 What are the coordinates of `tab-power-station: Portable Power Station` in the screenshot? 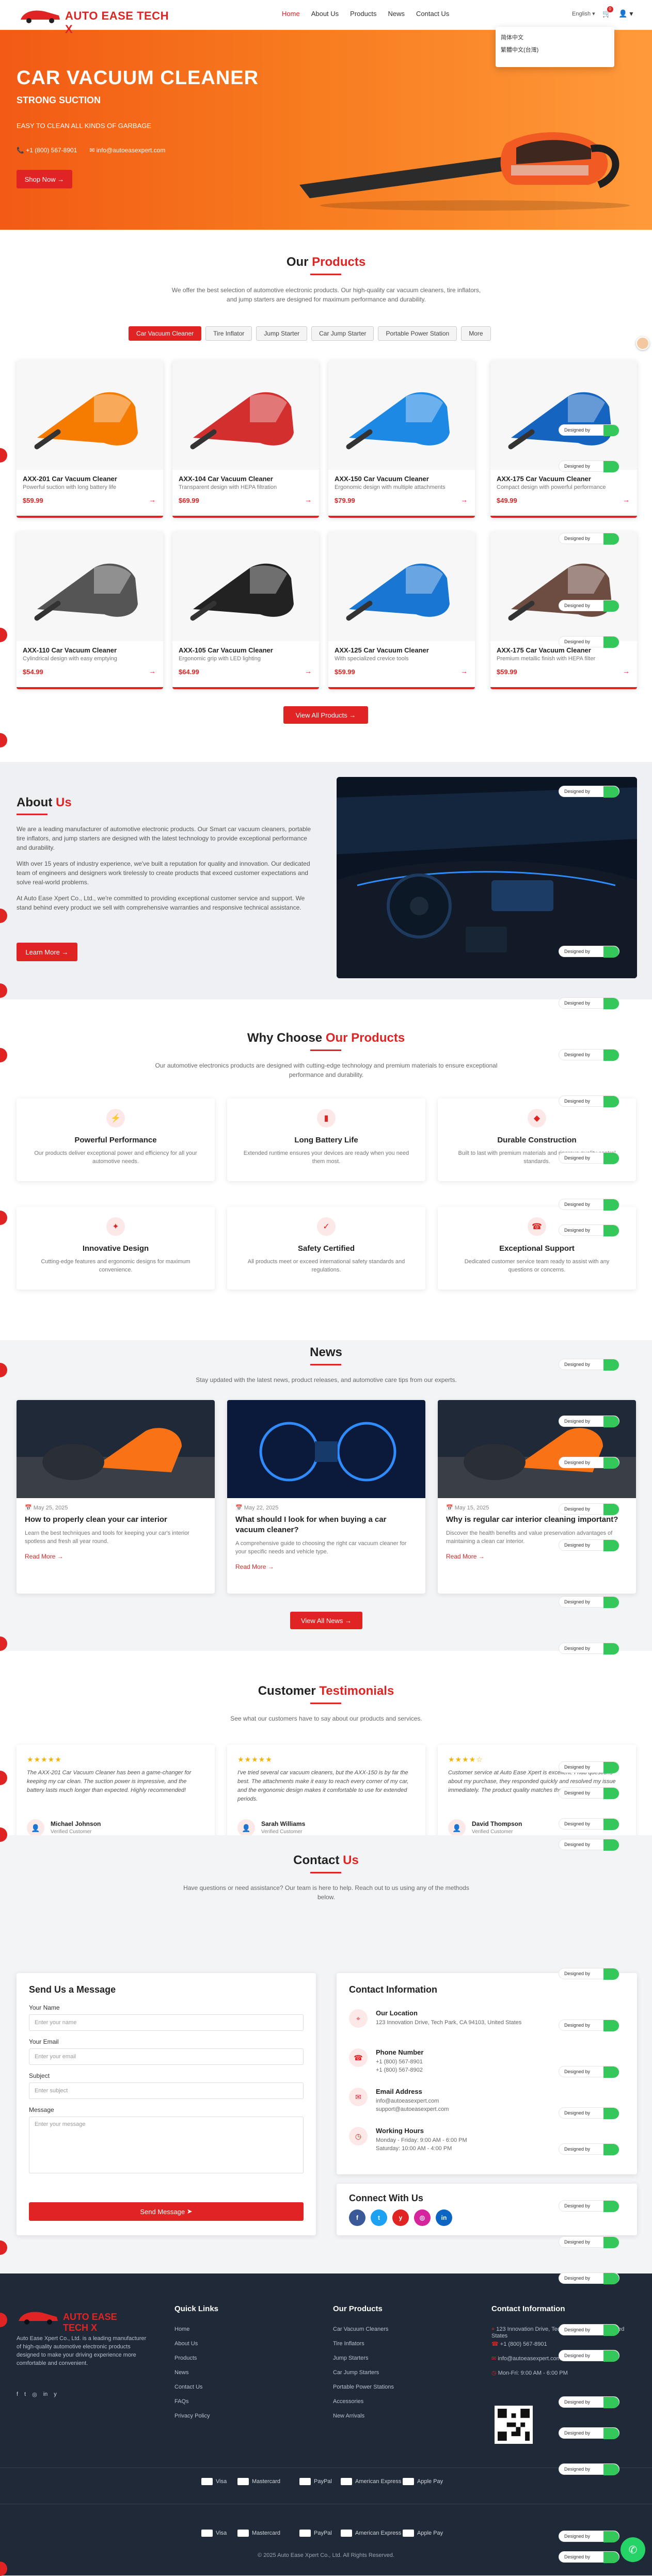 It's located at (417, 333).